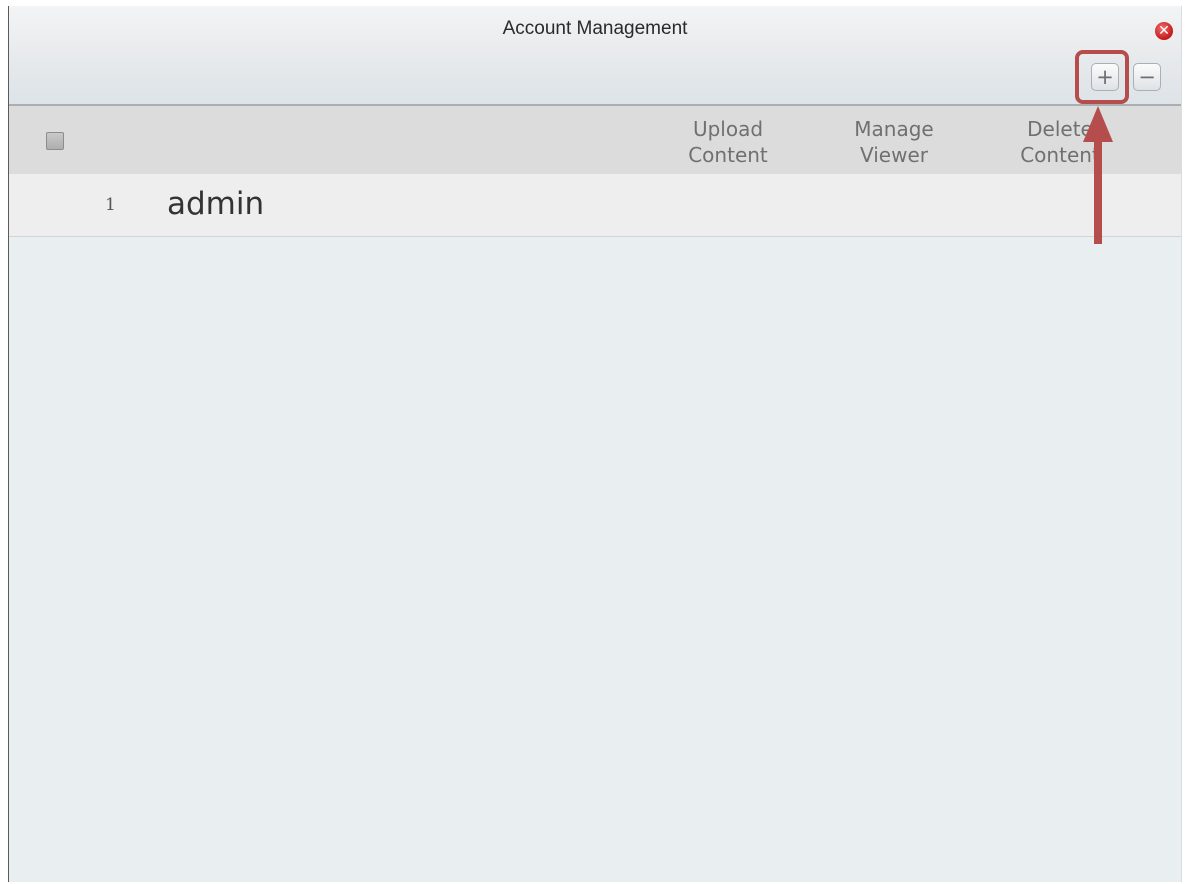 This screenshot has width=1189, height=884. Describe the element at coordinates (894, 142) in the screenshot. I see `column-header-manage-viewer: Manage Viewer` at that location.